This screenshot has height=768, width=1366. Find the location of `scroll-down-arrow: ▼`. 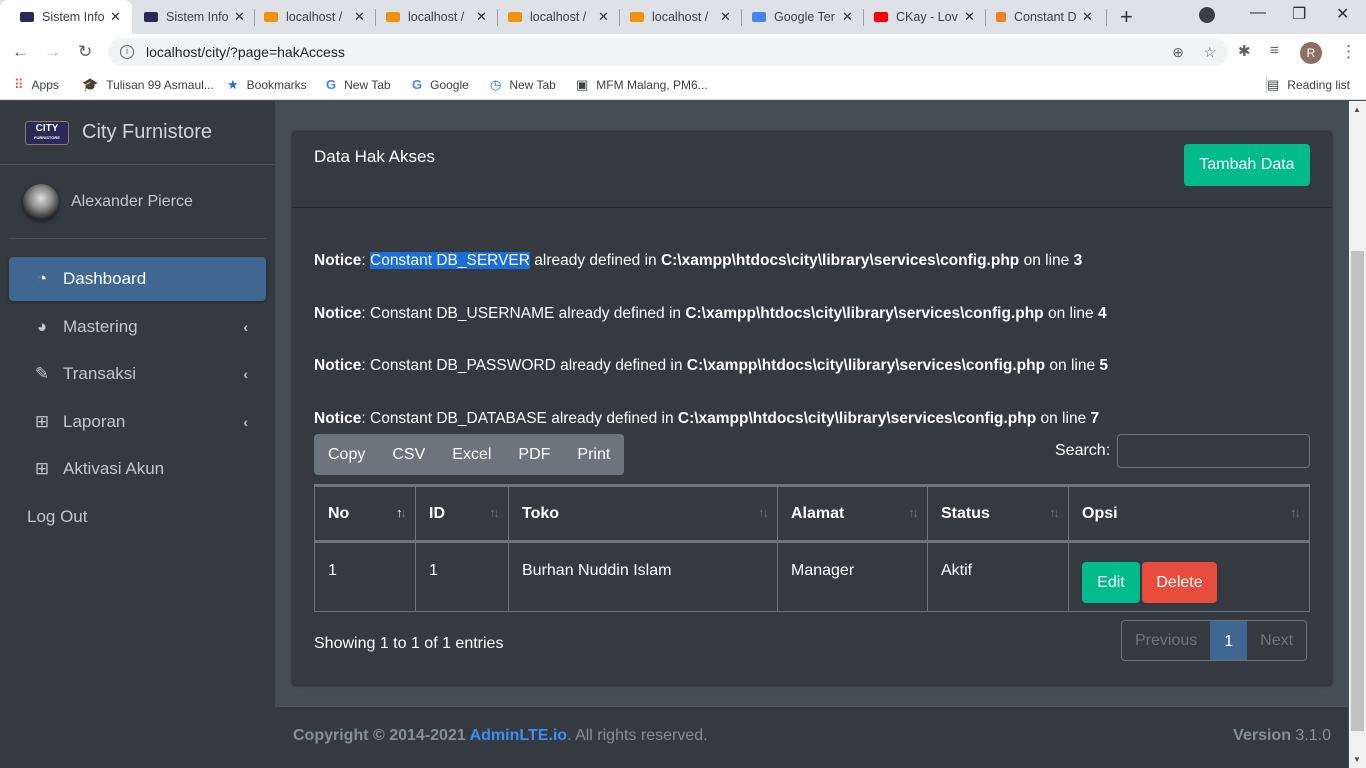

scroll-down-arrow: ▼ is located at coordinates (1357, 759).